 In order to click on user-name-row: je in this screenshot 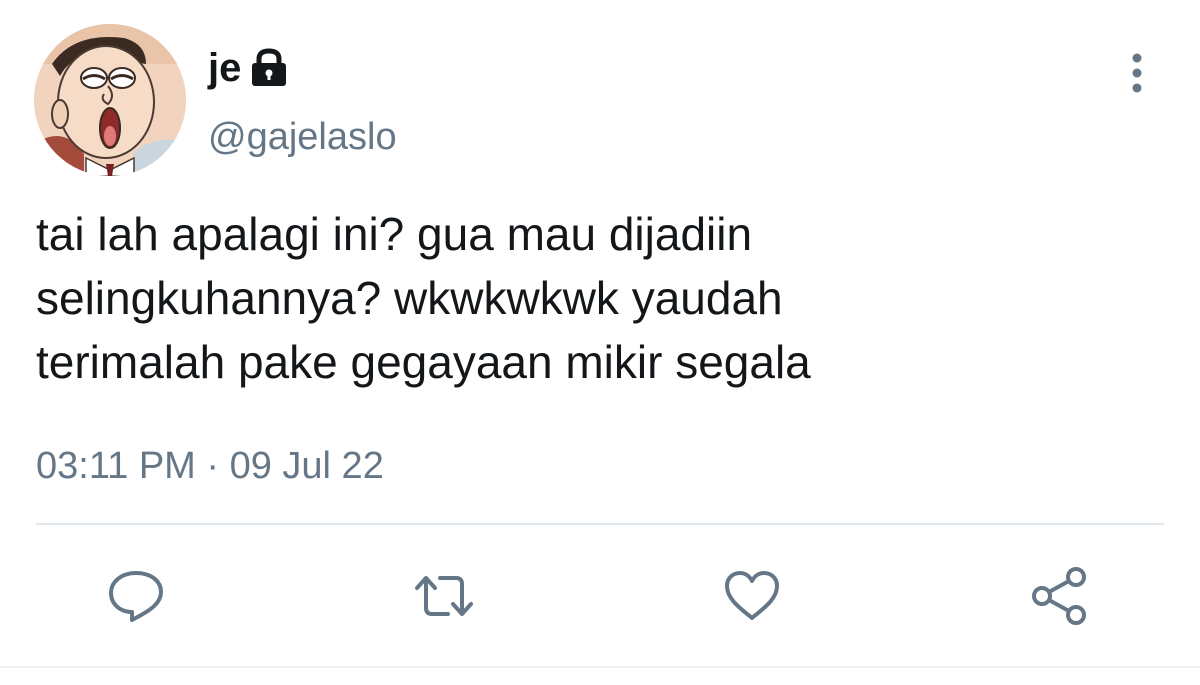, I will do `click(248, 68)`.